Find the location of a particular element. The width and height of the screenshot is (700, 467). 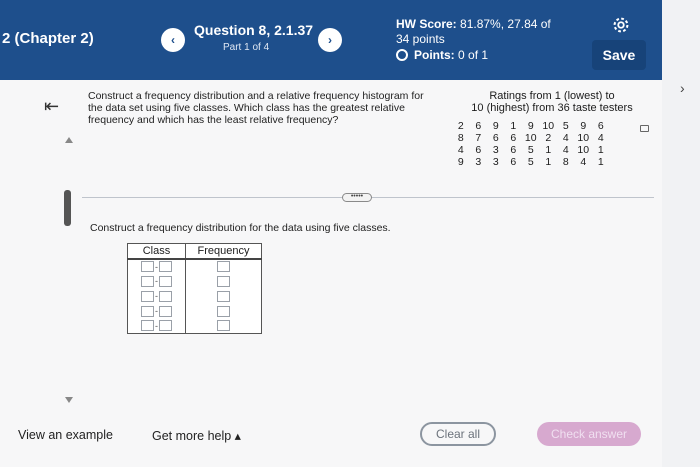

ratings-row: 933651841 is located at coordinates (531, 162).